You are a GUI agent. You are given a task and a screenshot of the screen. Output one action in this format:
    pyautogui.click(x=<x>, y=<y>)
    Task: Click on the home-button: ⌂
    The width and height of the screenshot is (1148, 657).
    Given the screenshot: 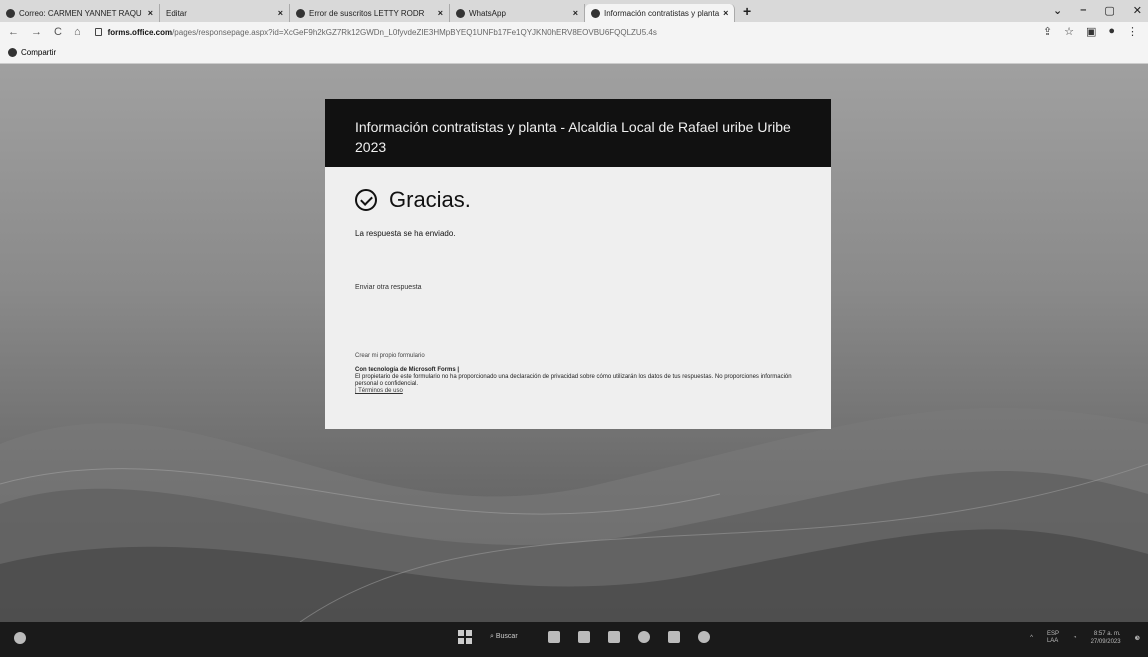 What is the action you would take?
    pyautogui.click(x=77, y=32)
    